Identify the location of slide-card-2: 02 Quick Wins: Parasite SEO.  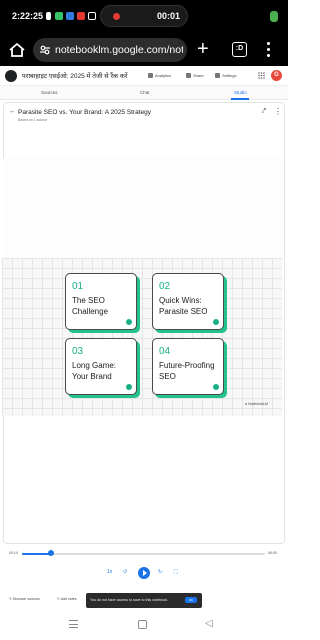
(188, 301).